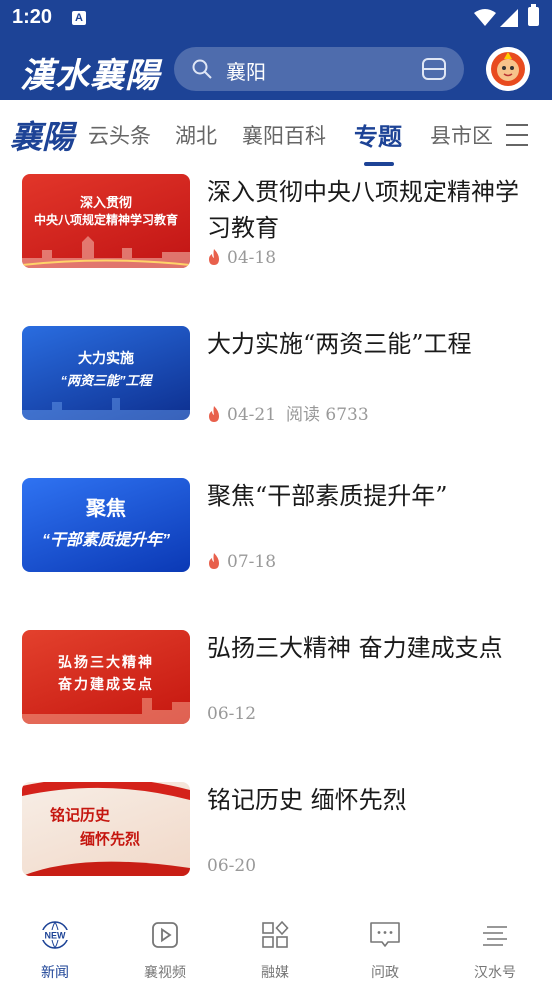 This screenshot has width=552, height=983. Describe the element at coordinates (434, 69) in the screenshot. I see `scan-icon` at that location.